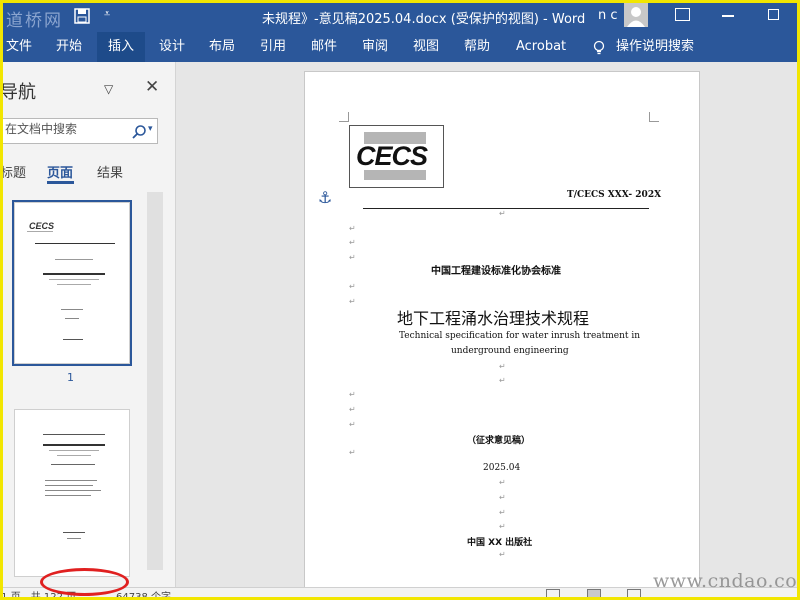 The width and height of the screenshot is (800, 600). Describe the element at coordinates (84, 582) in the screenshot. I see `highlight-ellipse` at that location.